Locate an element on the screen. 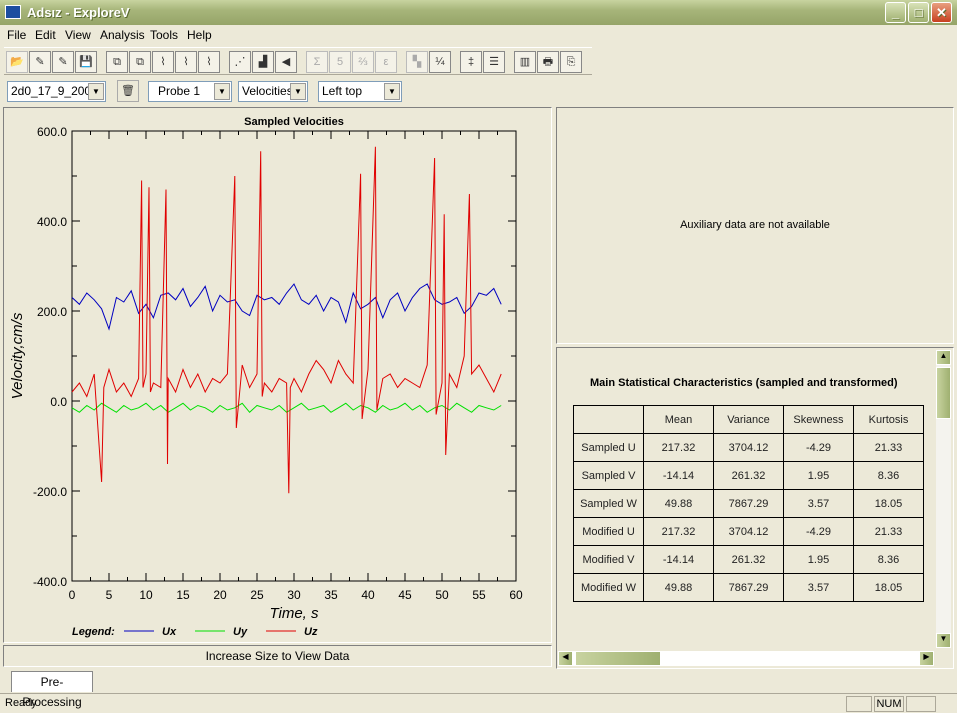 The width and height of the screenshot is (957, 713). save-icon: 💾 is located at coordinates (86, 62).